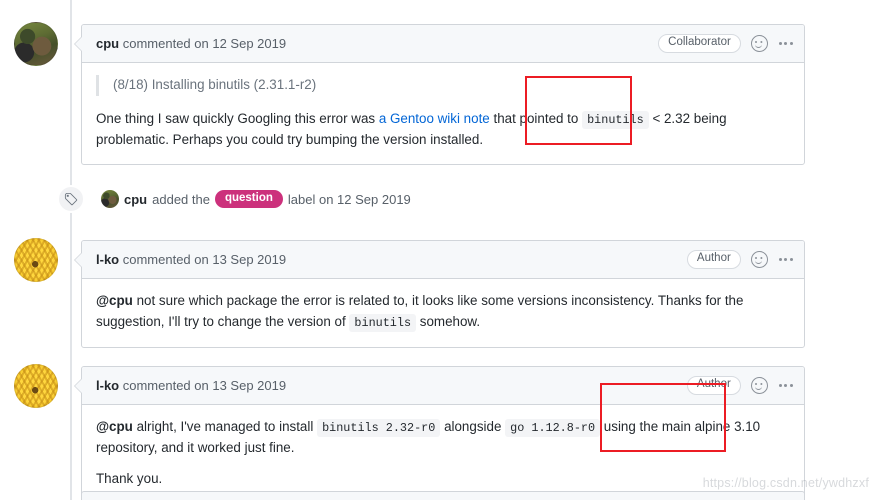 This screenshot has width=877, height=500. Describe the element at coordinates (71, 199) in the screenshot. I see `tag-icon` at that location.